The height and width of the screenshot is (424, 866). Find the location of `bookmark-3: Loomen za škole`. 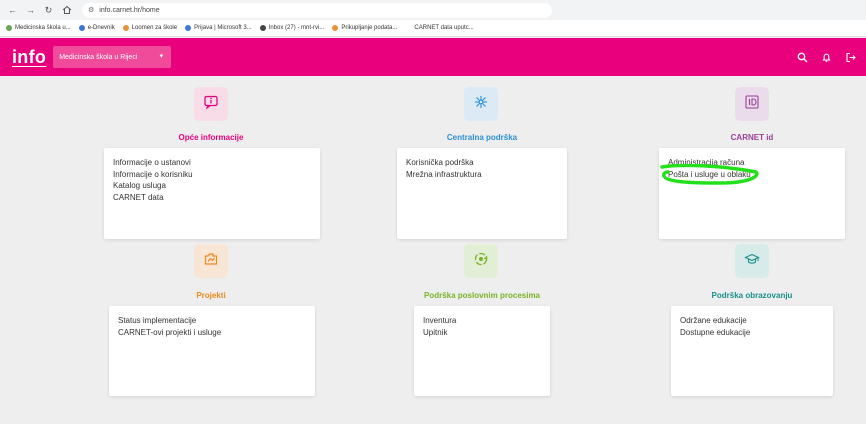

bookmark-3: Loomen za škole is located at coordinates (150, 28).